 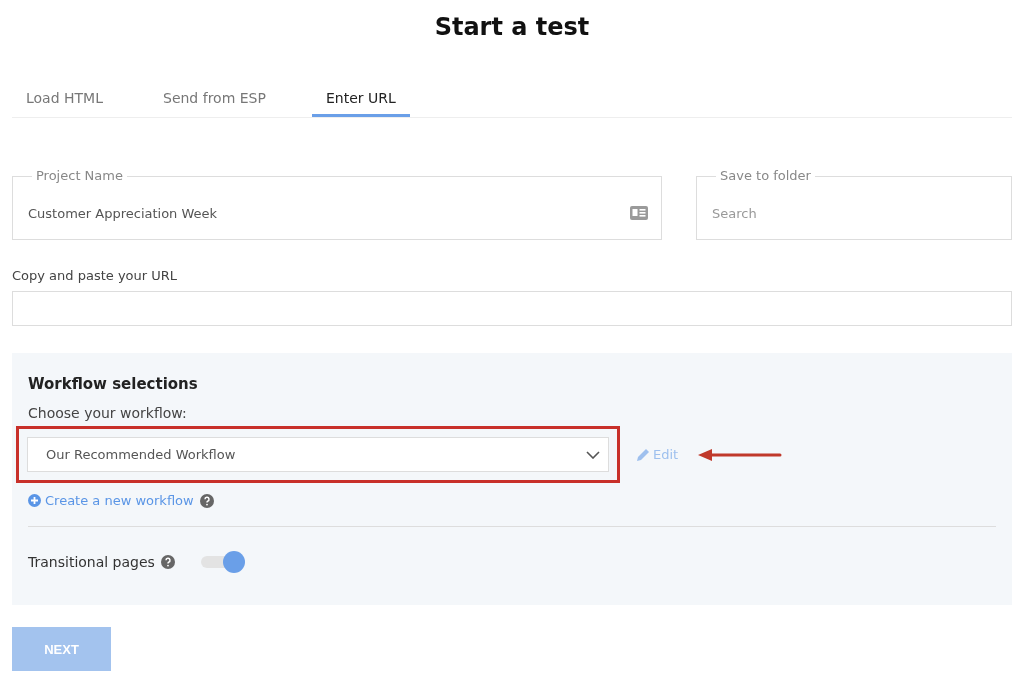 What do you see at coordinates (113, 384) in the screenshot?
I see `section-heading: Workflow selections` at bounding box center [113, 384].